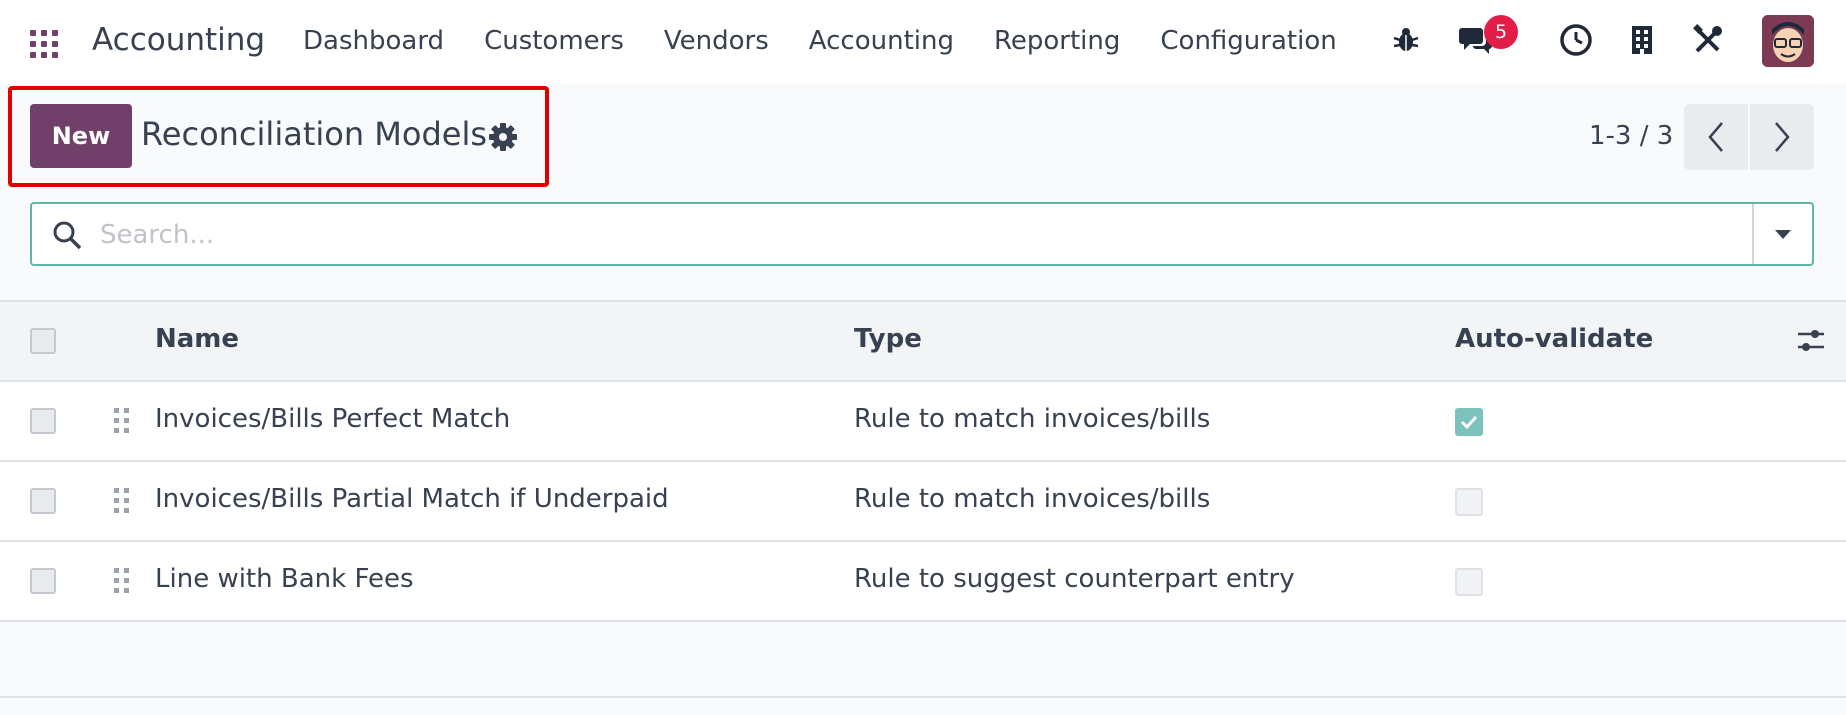  What do you see at coordinates (332, 419) in the screenshot?
I see `row-name: Invoices/Bills Perfect Match` at bounding box center [332, 419].